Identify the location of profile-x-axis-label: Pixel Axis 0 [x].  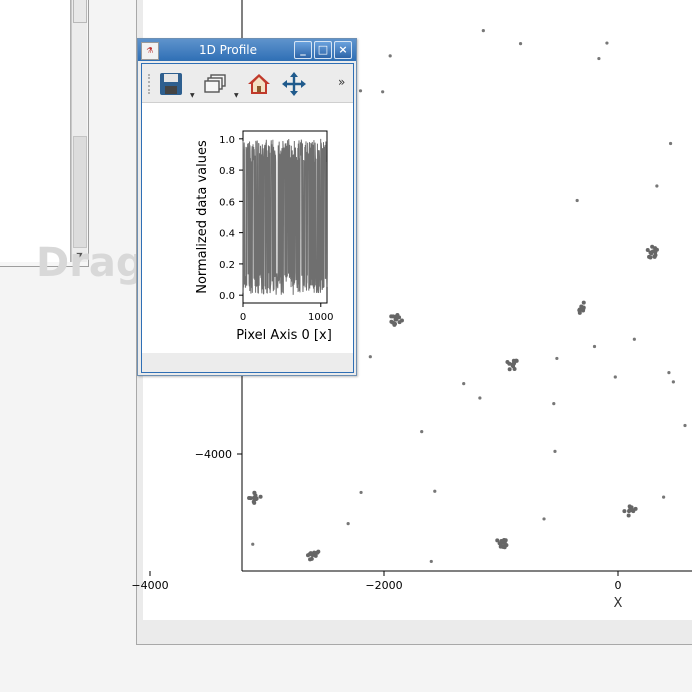
(284, 335).